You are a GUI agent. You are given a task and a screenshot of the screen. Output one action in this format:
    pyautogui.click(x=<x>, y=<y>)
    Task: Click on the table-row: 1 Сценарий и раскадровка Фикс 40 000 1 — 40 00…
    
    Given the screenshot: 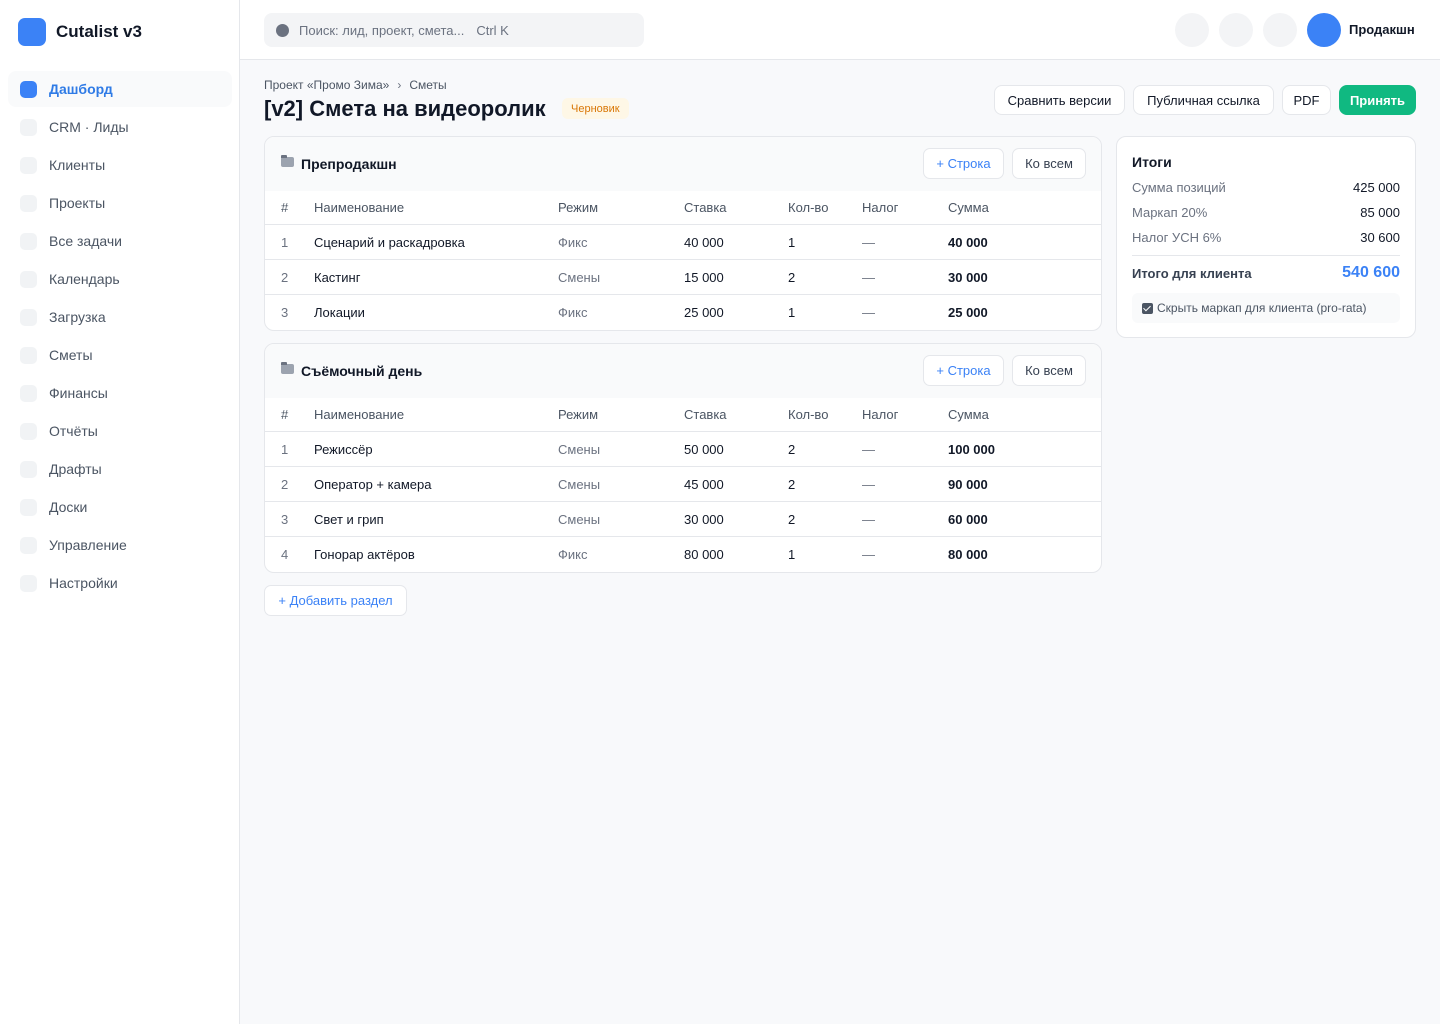 What is the action you would take?
    pyautogui.click(x=683, y=242)
    